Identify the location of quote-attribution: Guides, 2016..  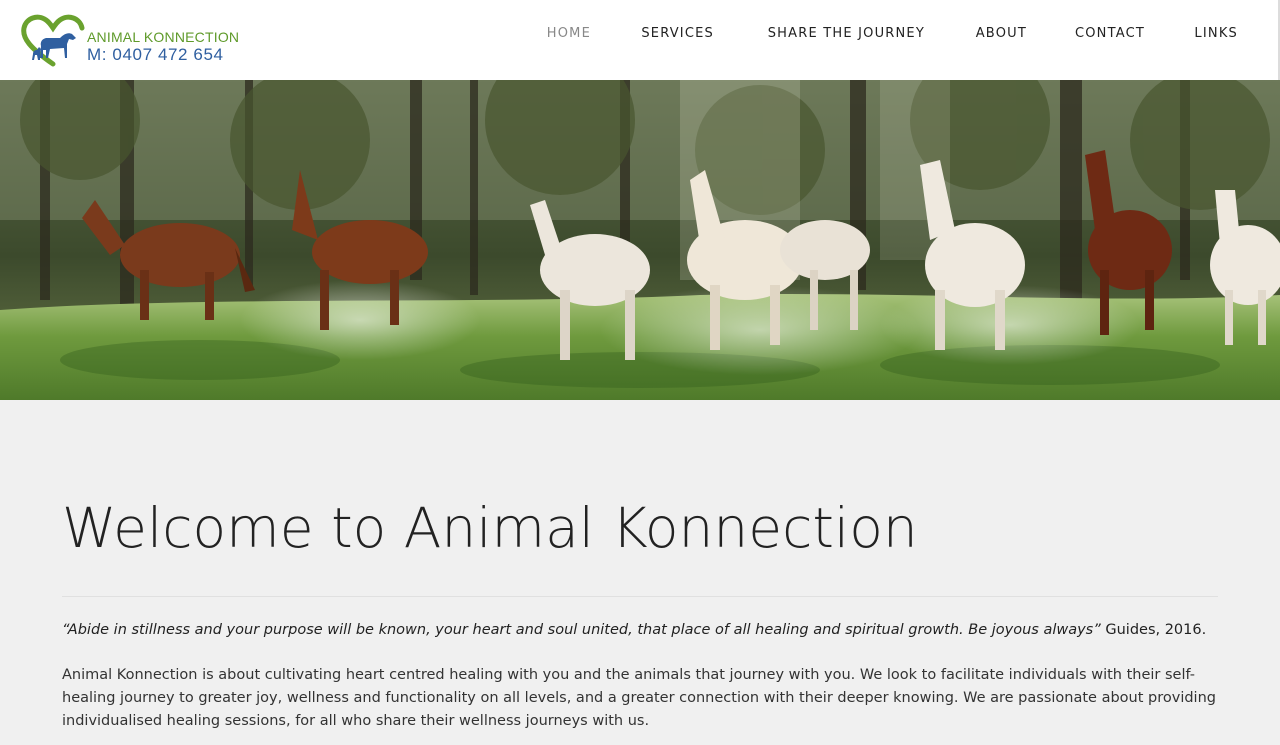
(1153, 630).